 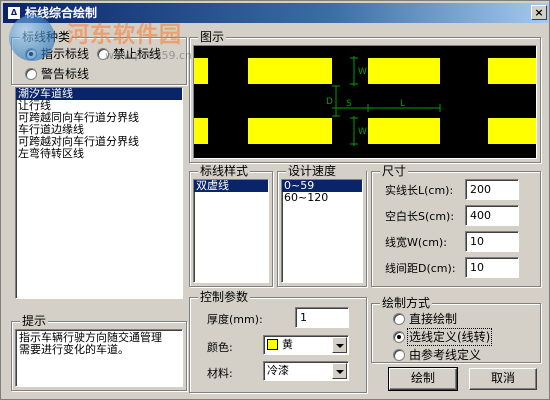 I want to click on radio-select-line-define: 选线定义(线转), so click(x=443, y=337).